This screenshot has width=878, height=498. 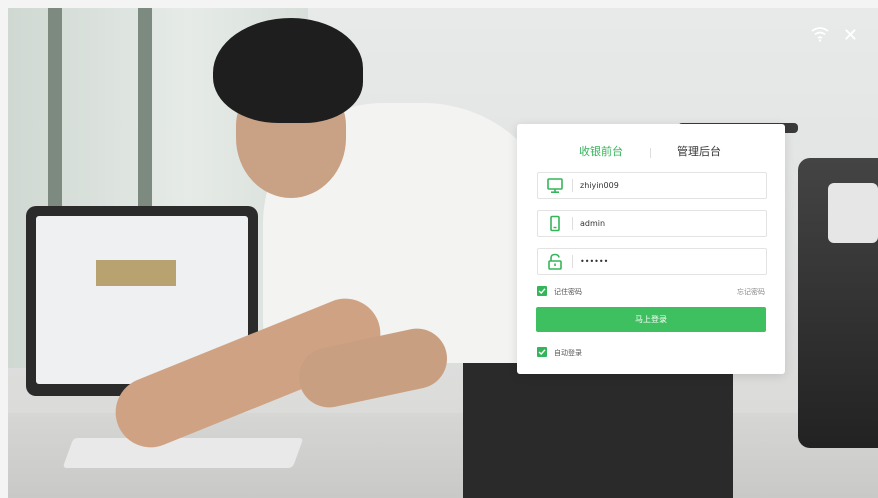 What do you see at coordinates (651, 353) in the screenshot?
I see `auto-login-row: 自动登录` at bounding box center [651, 353].